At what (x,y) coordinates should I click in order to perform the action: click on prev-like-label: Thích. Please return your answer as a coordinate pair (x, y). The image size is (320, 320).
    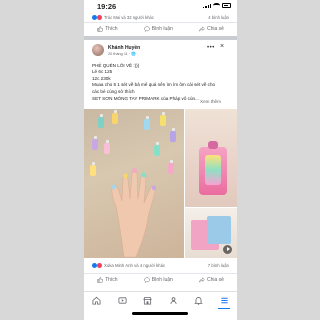
    Looking at the image, I should click on (111, 29).